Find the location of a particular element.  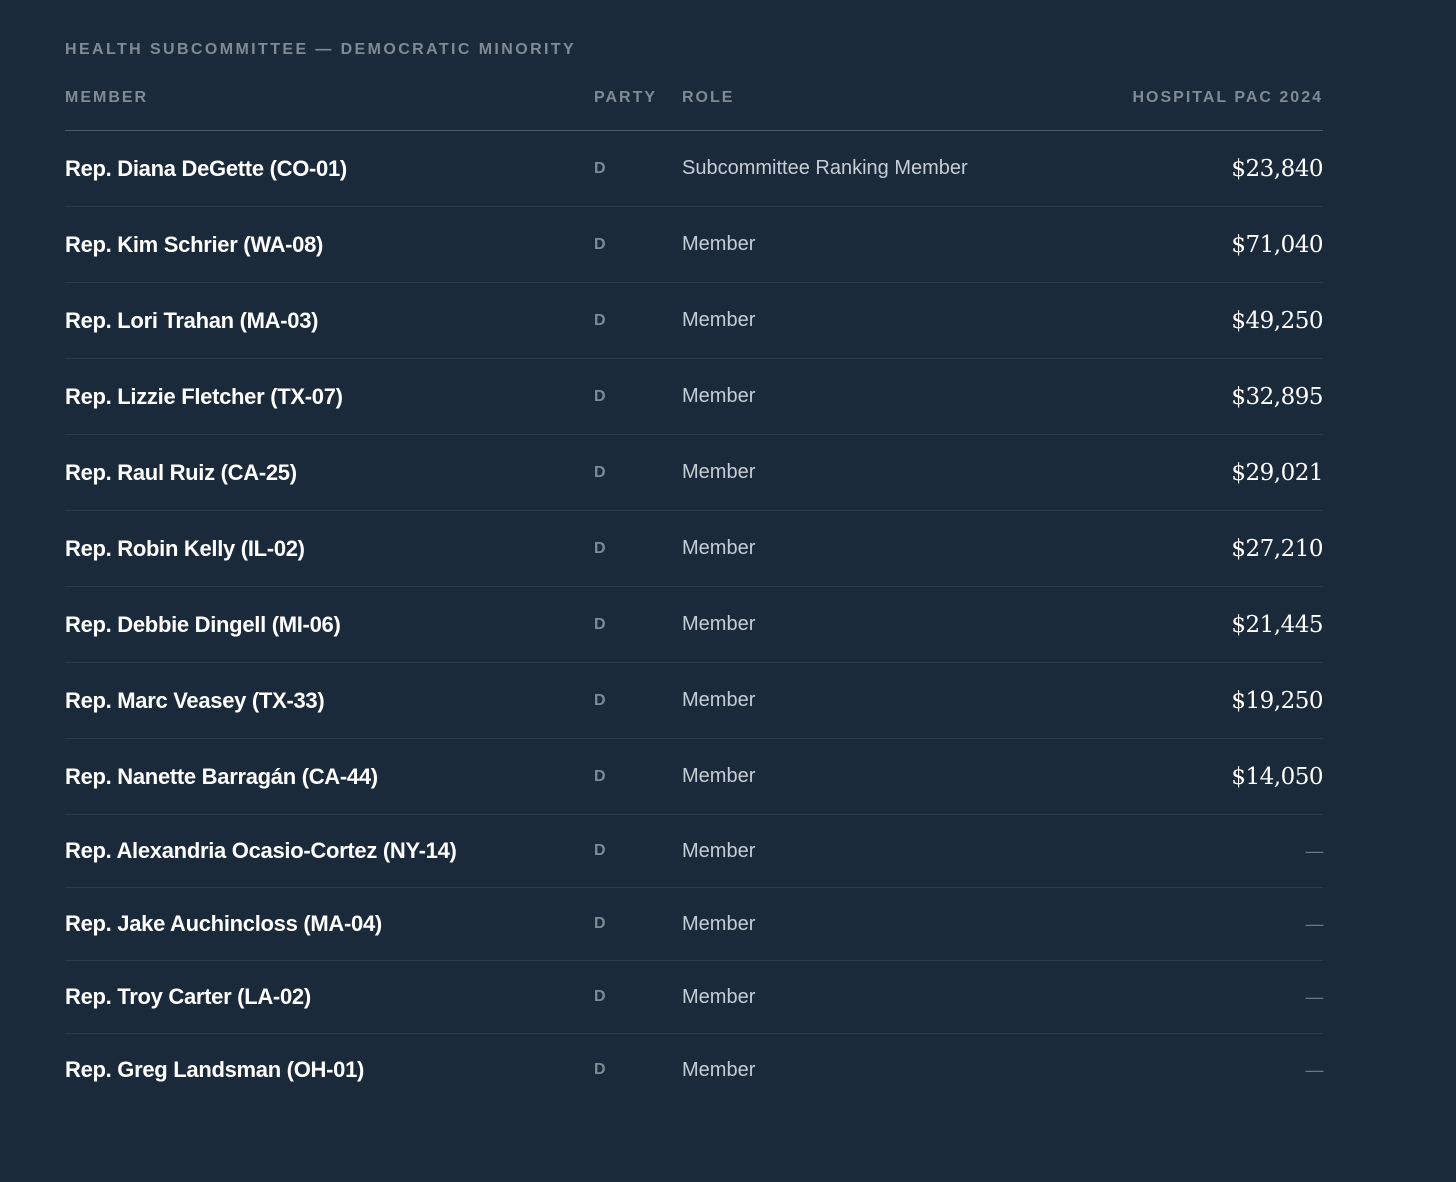

column-header-party: PARTY is located at coordinates (626, 97).